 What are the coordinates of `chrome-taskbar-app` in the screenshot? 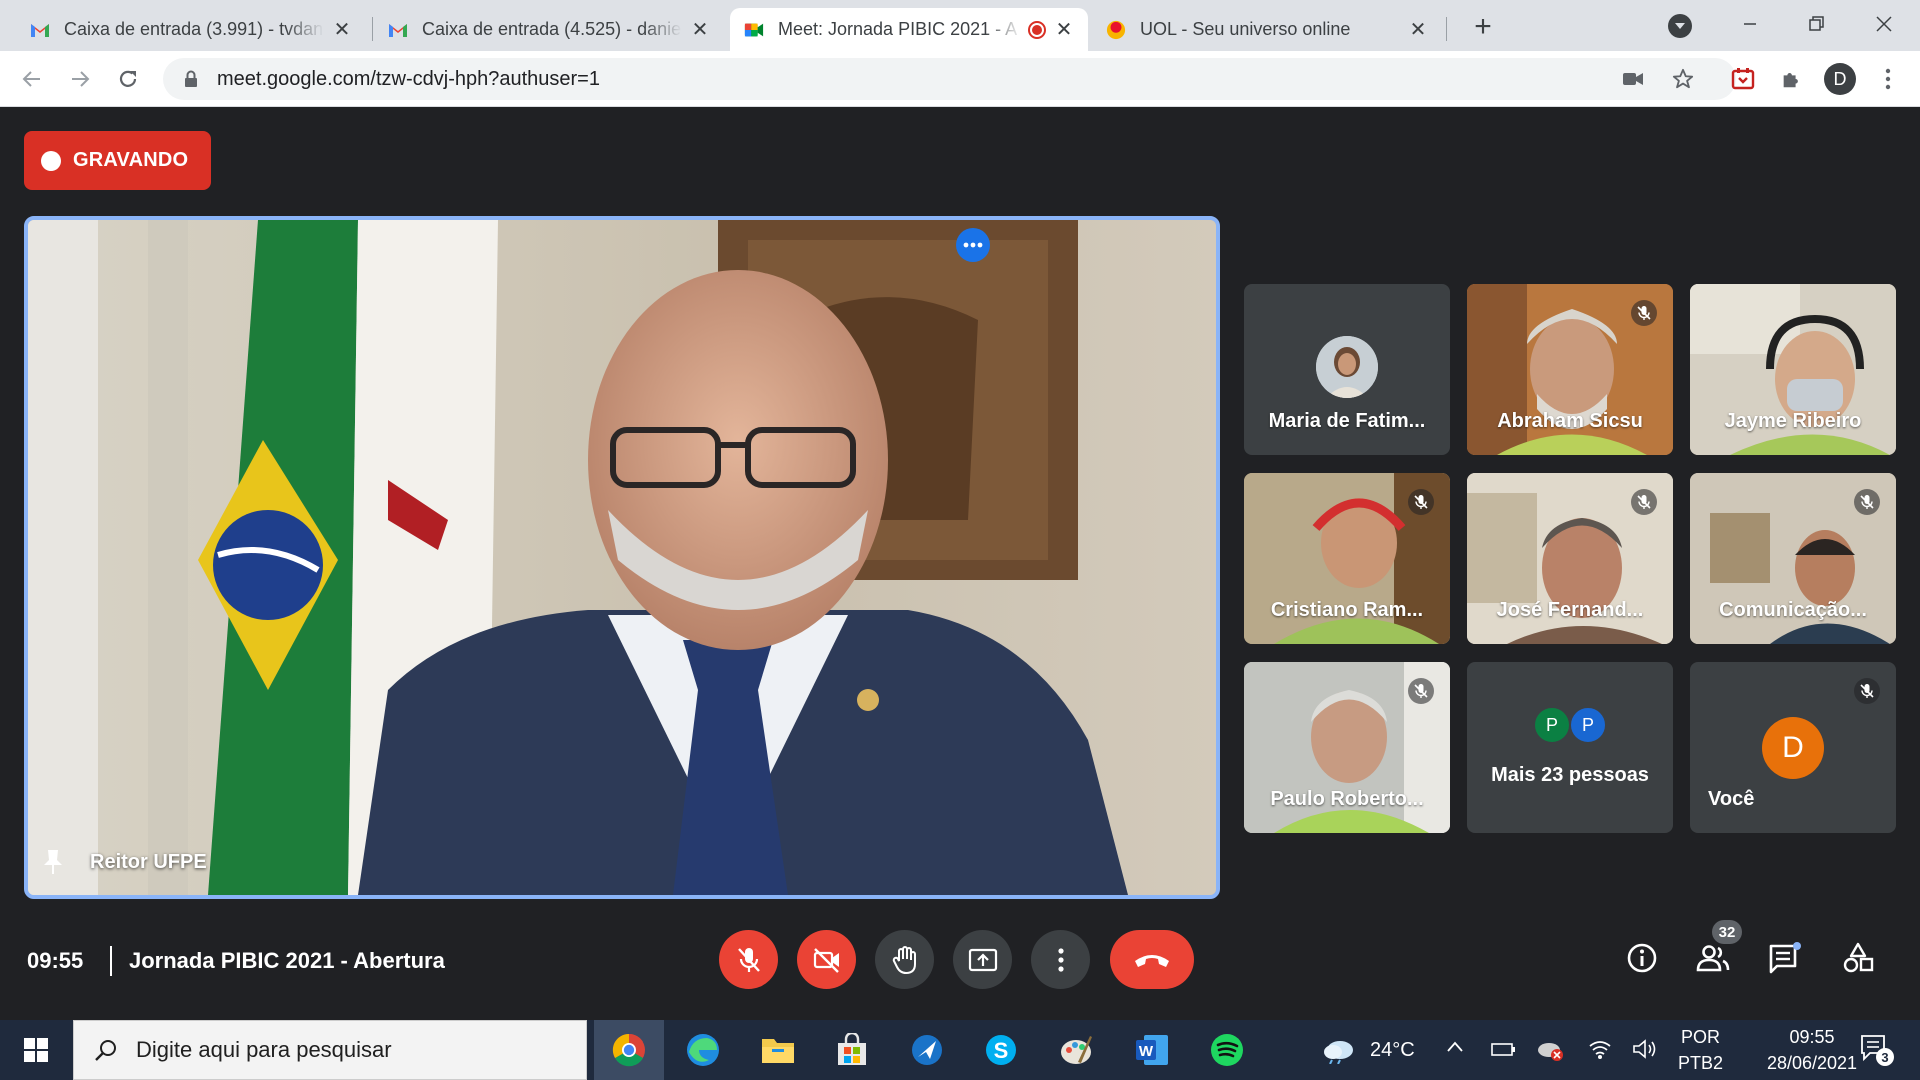 It's located at (629, 1050).